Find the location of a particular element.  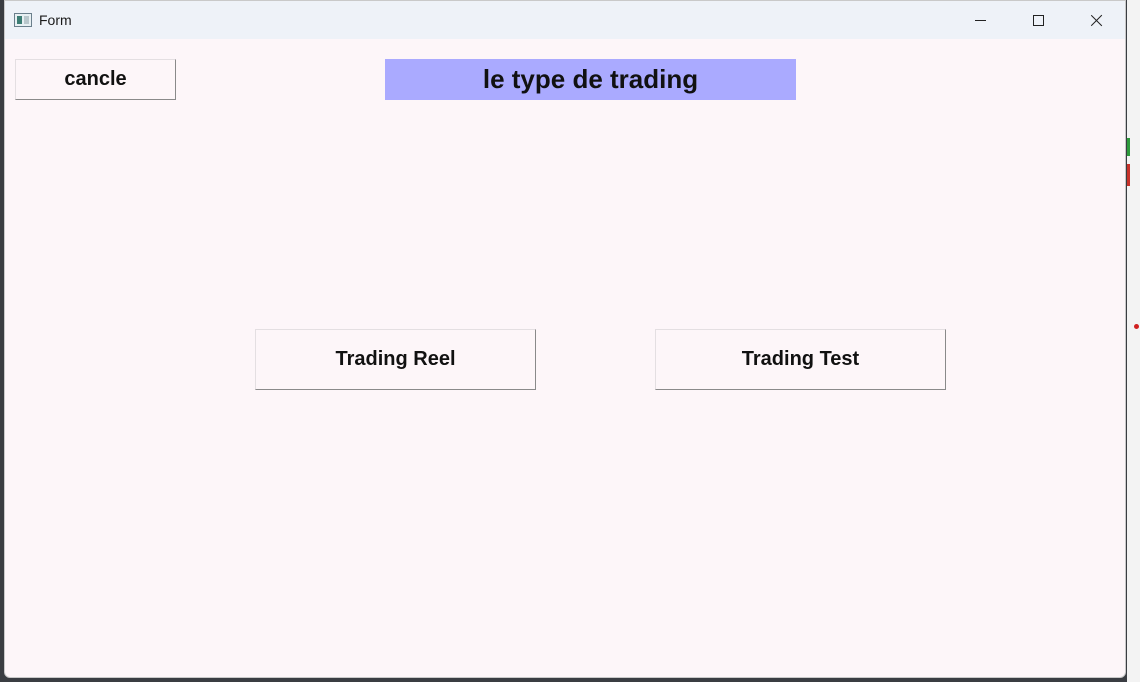

desktop-edge-green is located at coordinates (1128, 147).